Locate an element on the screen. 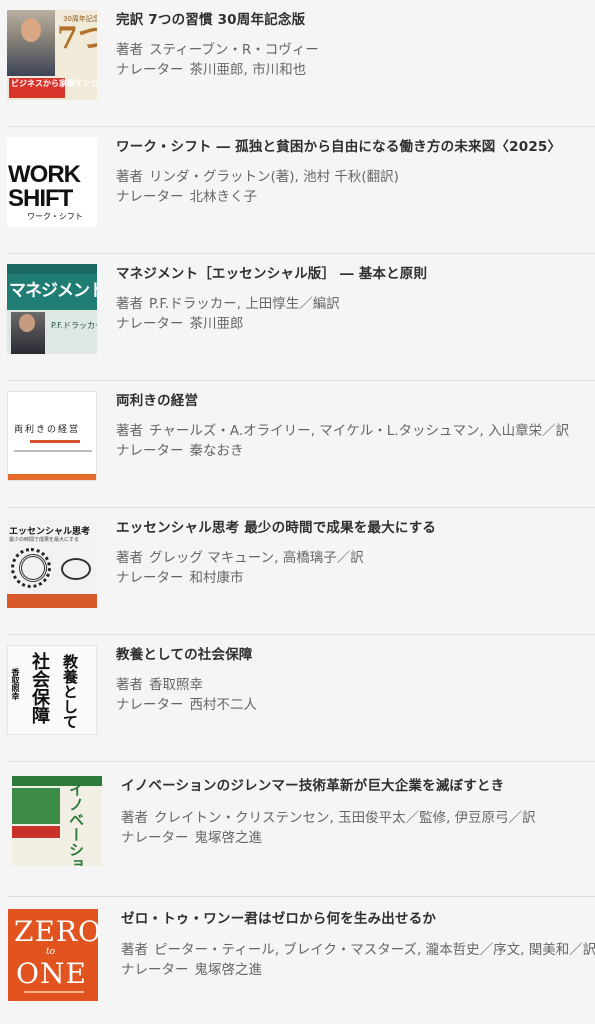 The image size is (595, 1024). cover-author: 香取照幸 is located at coordinates (16, 684).